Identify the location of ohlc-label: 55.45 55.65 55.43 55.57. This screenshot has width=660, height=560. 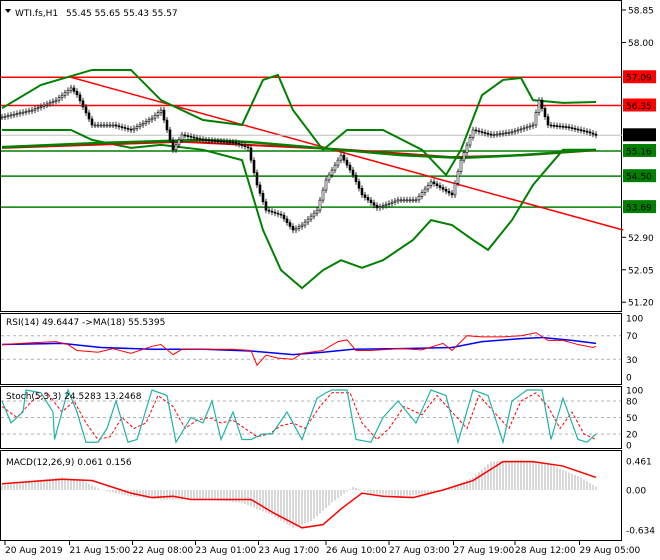
(122, 14).